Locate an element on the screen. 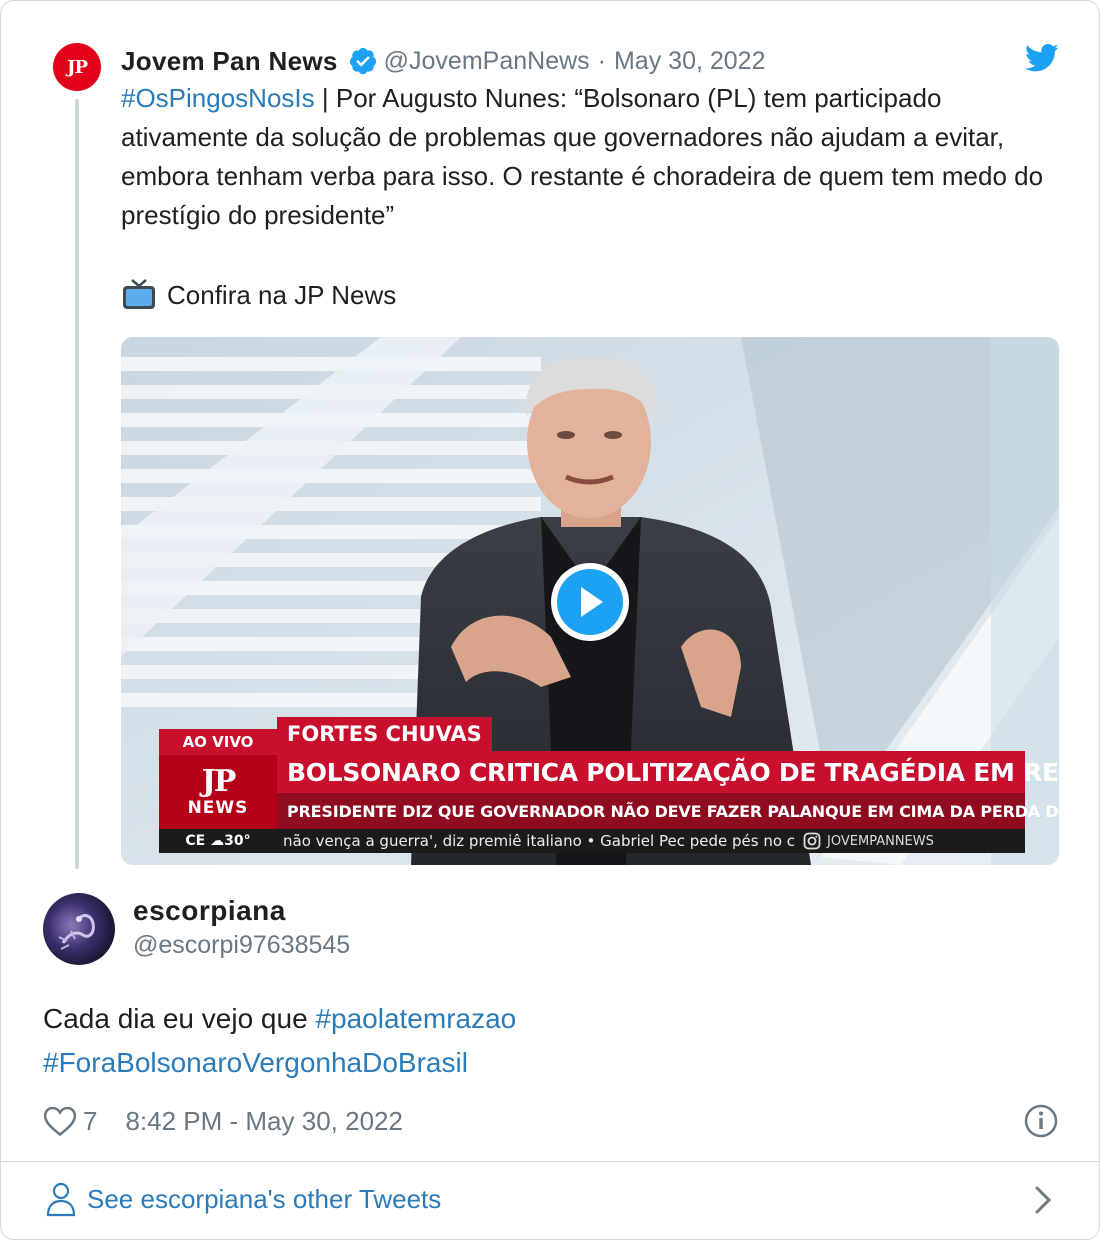 This screenshot has height=1240, width=1100. live-label: AO VIVO is located at coordinates (218, 742).